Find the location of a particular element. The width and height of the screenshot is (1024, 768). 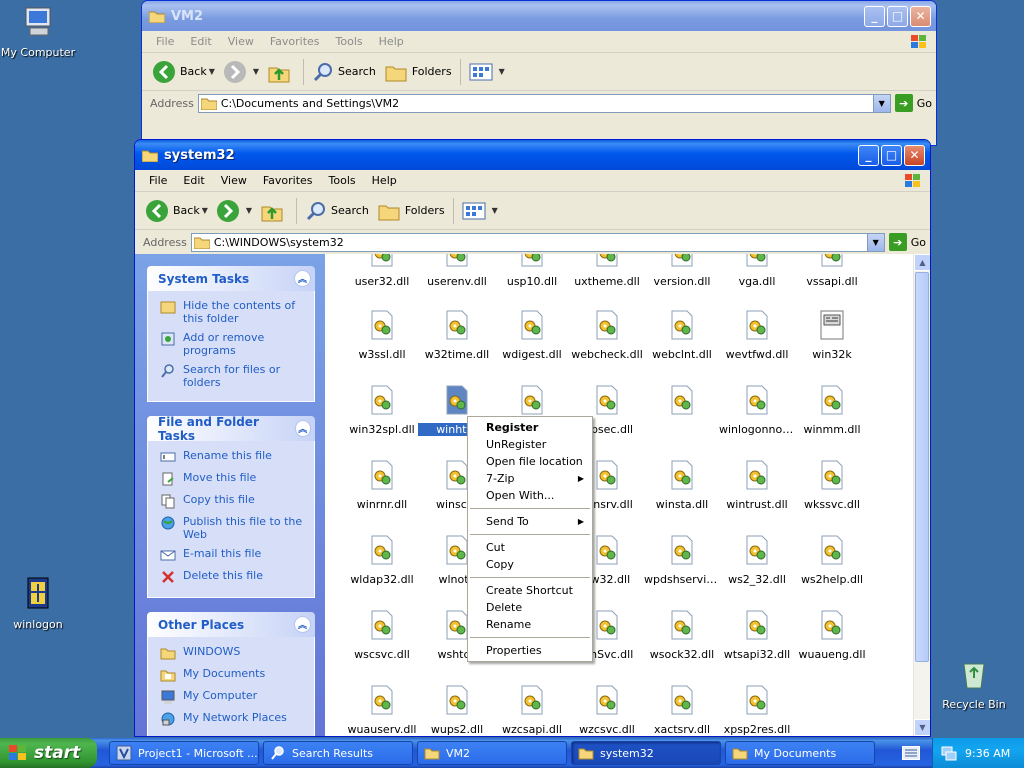

file-item: winsta.dll is located at coordinates (682, 485).